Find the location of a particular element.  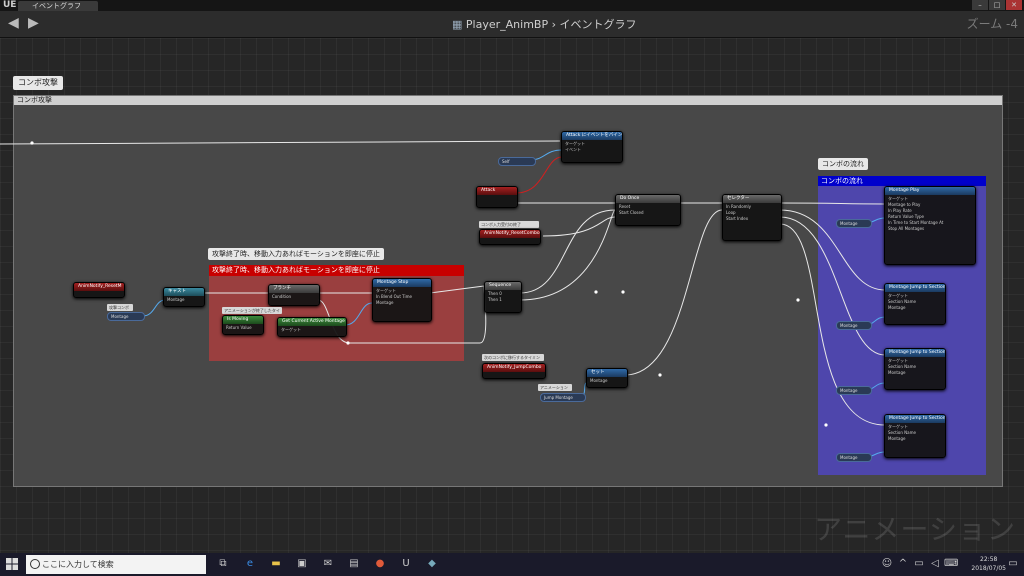

volume-icon: ◁ is located at coordinates (935, 564).